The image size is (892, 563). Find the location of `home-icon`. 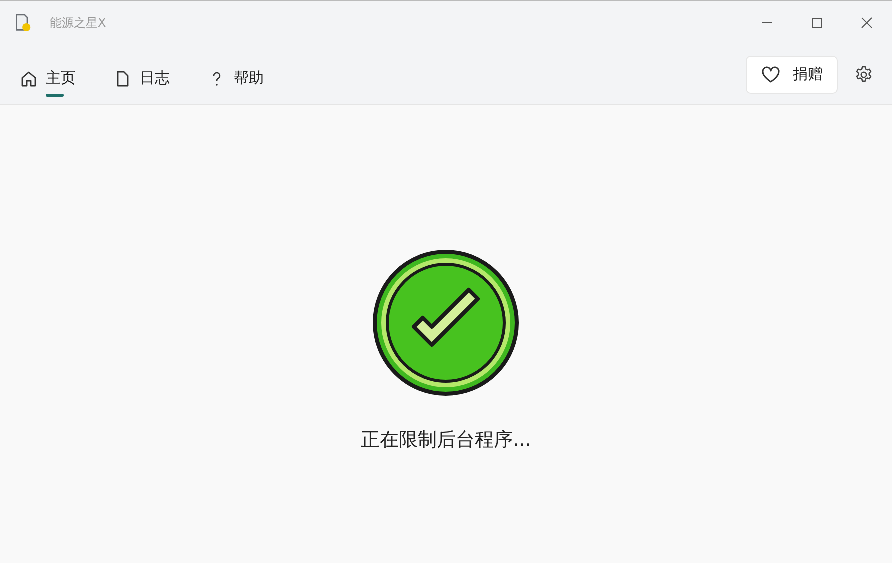

home-icon is located at coordinates (29, 79).